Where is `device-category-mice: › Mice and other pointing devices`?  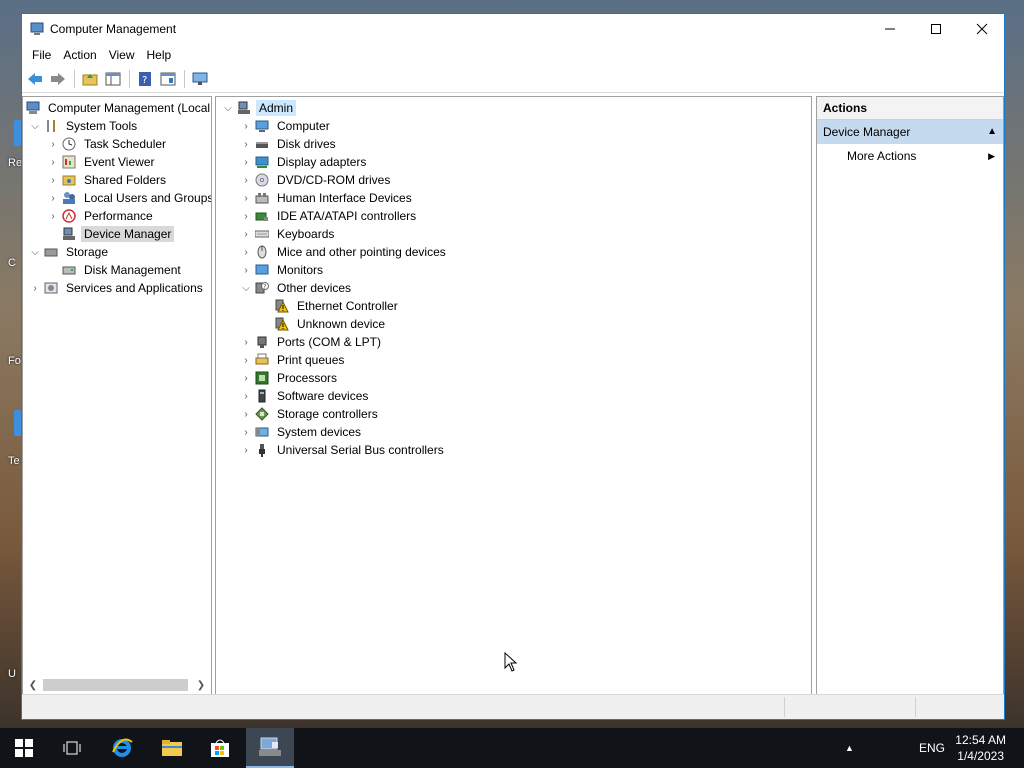 device-category-mice: › Mice and other pointing devices is located at coordinates (343, 252).